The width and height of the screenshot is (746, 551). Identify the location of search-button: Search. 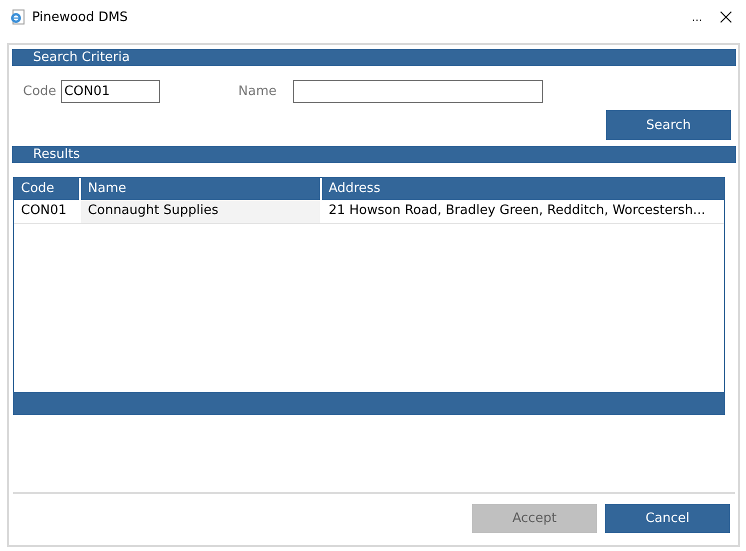
(668, 125).